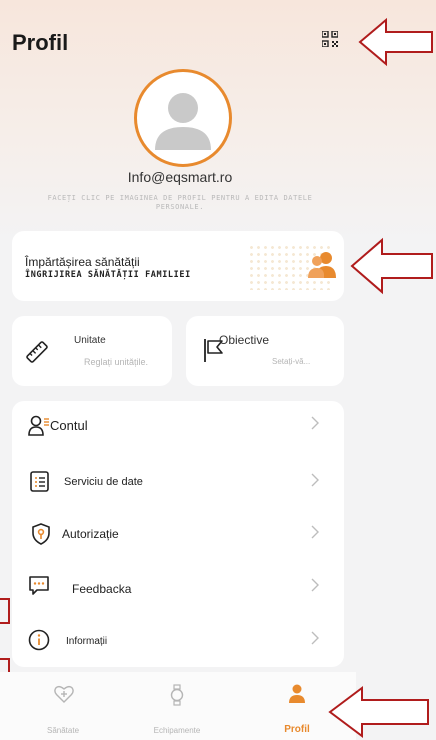  Describe the element at coordinates (178, 588) in the screenshot. I see `menu-item-feedback: Feedbacka` at that location.